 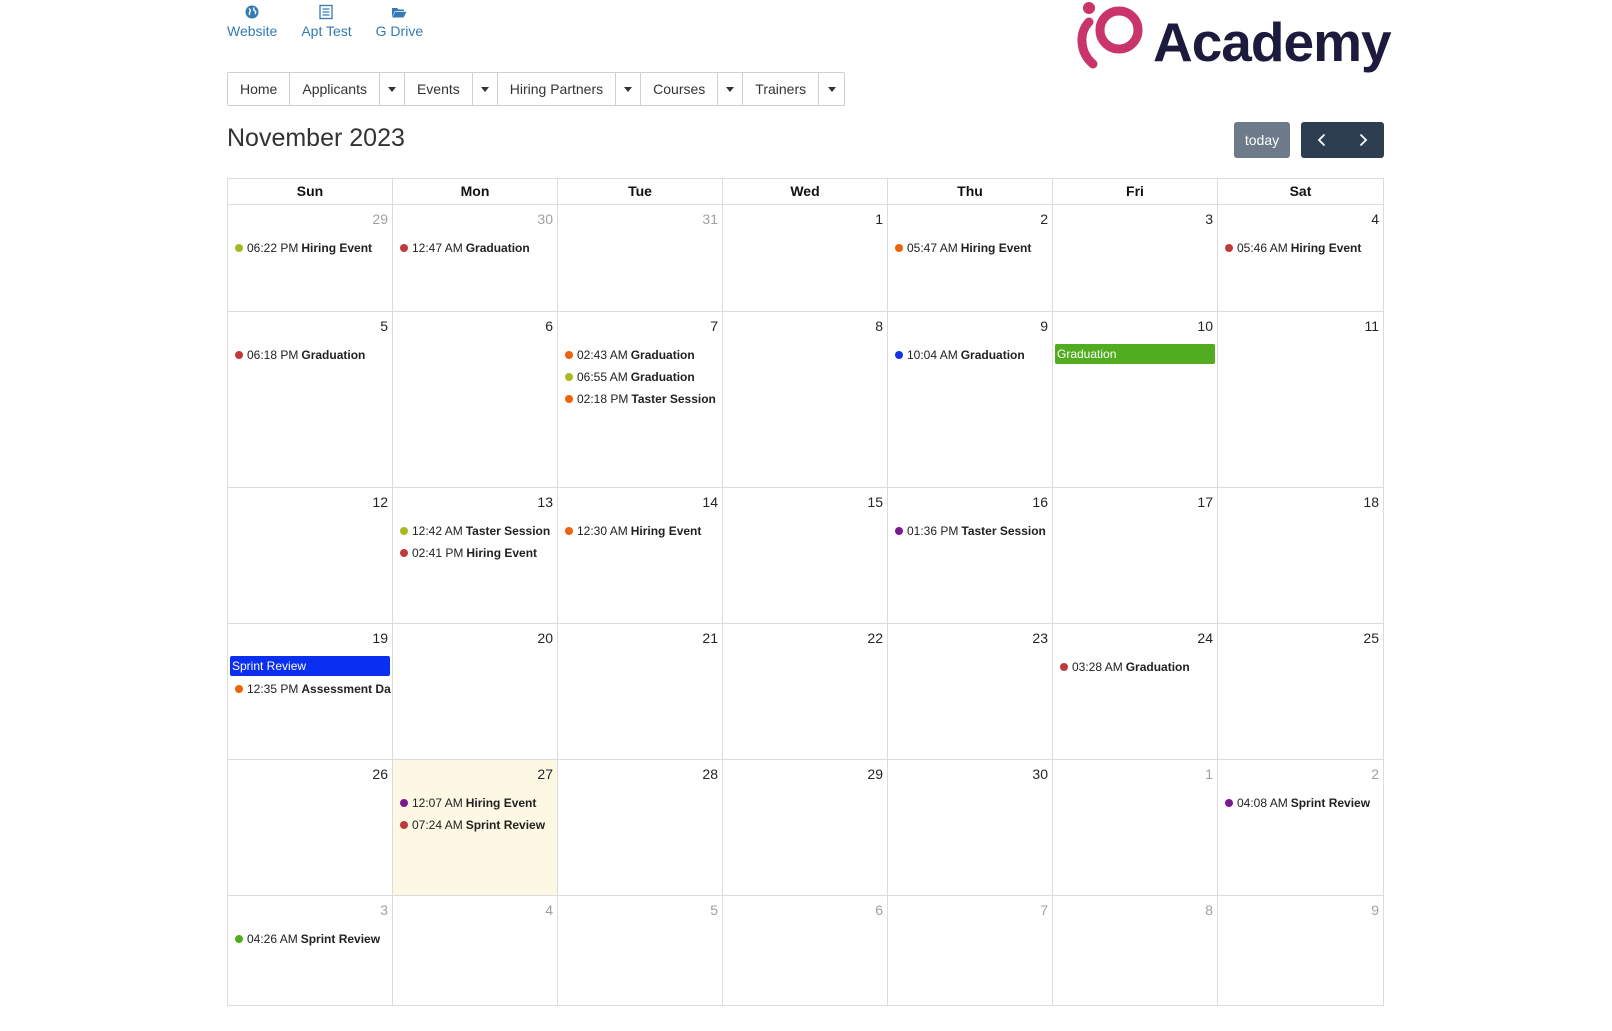 What do you see at coordinates (1300, 399) in the screenshot?
I see `day-cell: 11` at bounding box center [1300, 399].